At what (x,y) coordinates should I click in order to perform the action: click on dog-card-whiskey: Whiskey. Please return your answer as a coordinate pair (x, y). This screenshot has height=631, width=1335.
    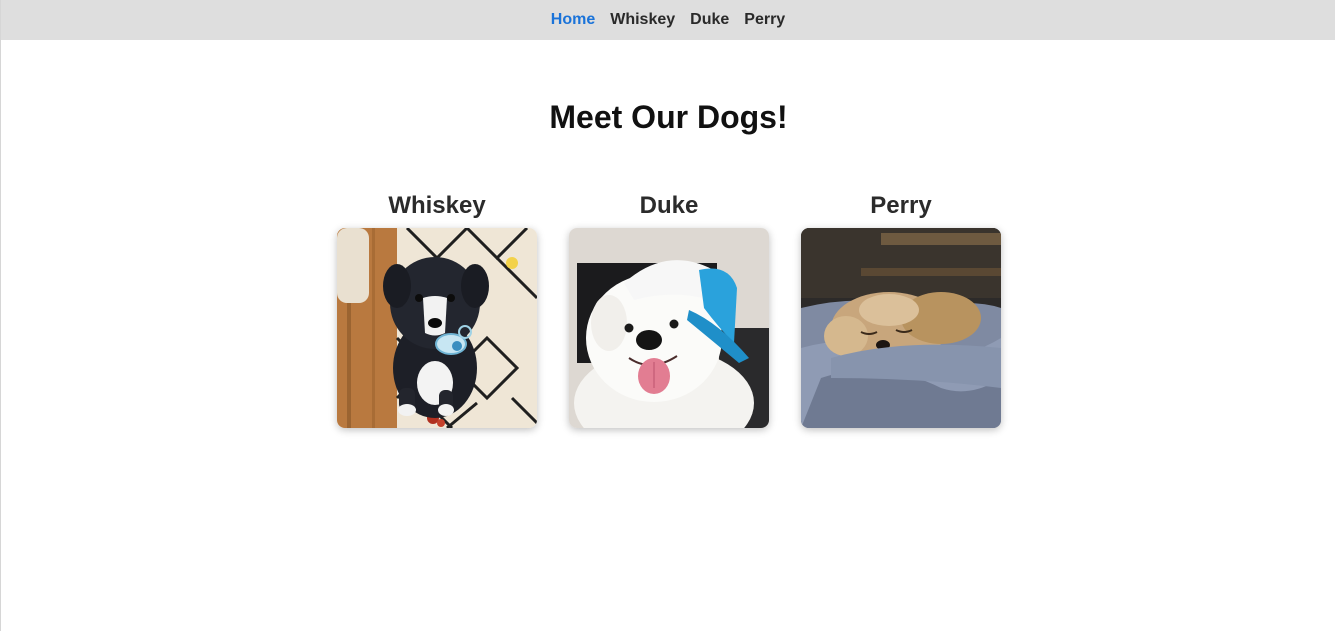
    Looking at the image, I should click on (437, 309).